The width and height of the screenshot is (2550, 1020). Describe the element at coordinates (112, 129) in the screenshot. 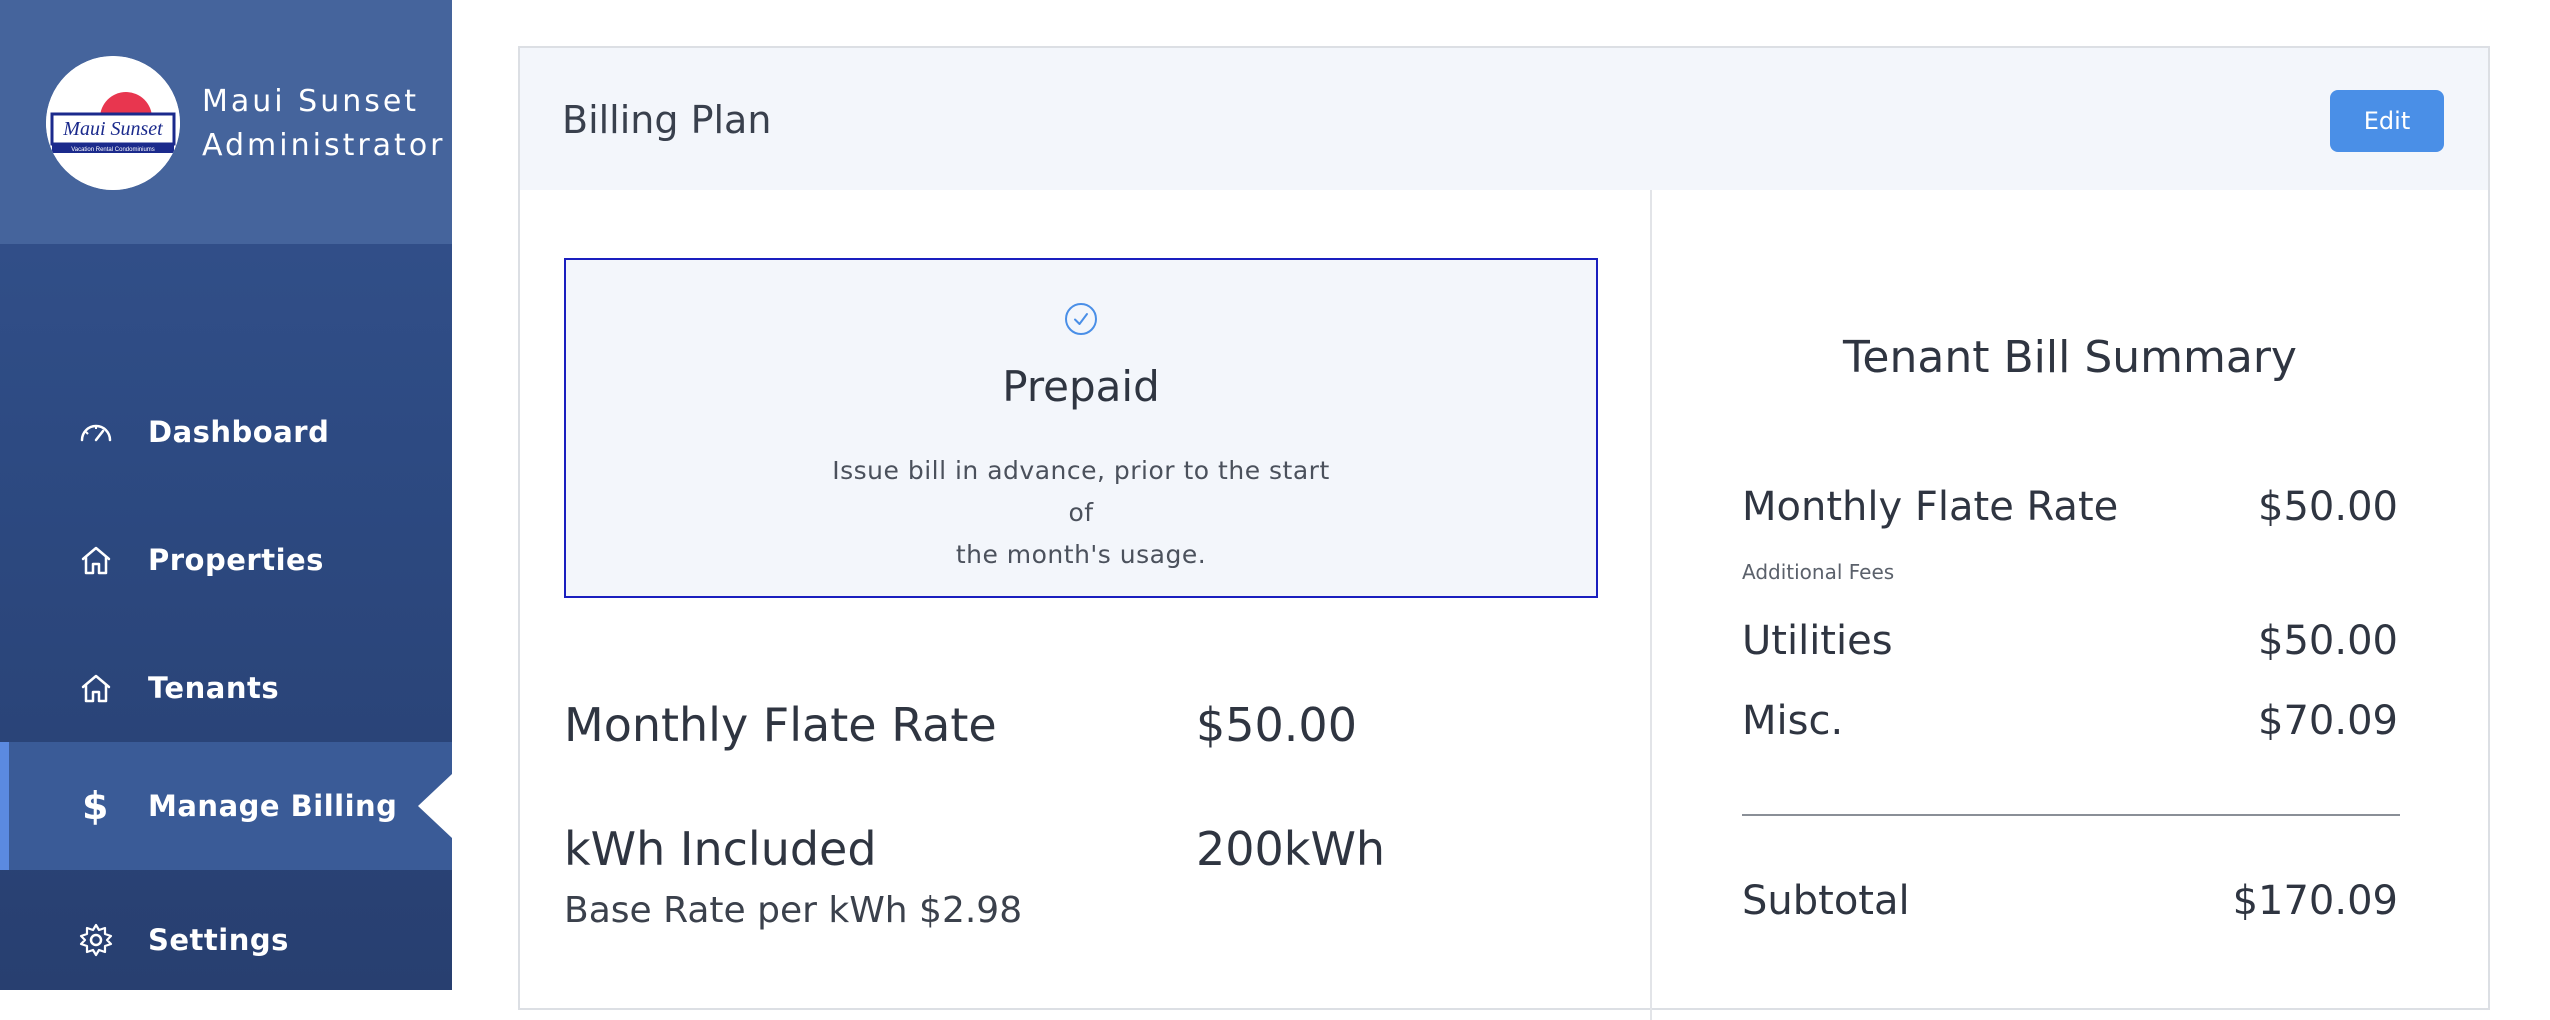

I see `logo-text: Maui Sunset` at that location.